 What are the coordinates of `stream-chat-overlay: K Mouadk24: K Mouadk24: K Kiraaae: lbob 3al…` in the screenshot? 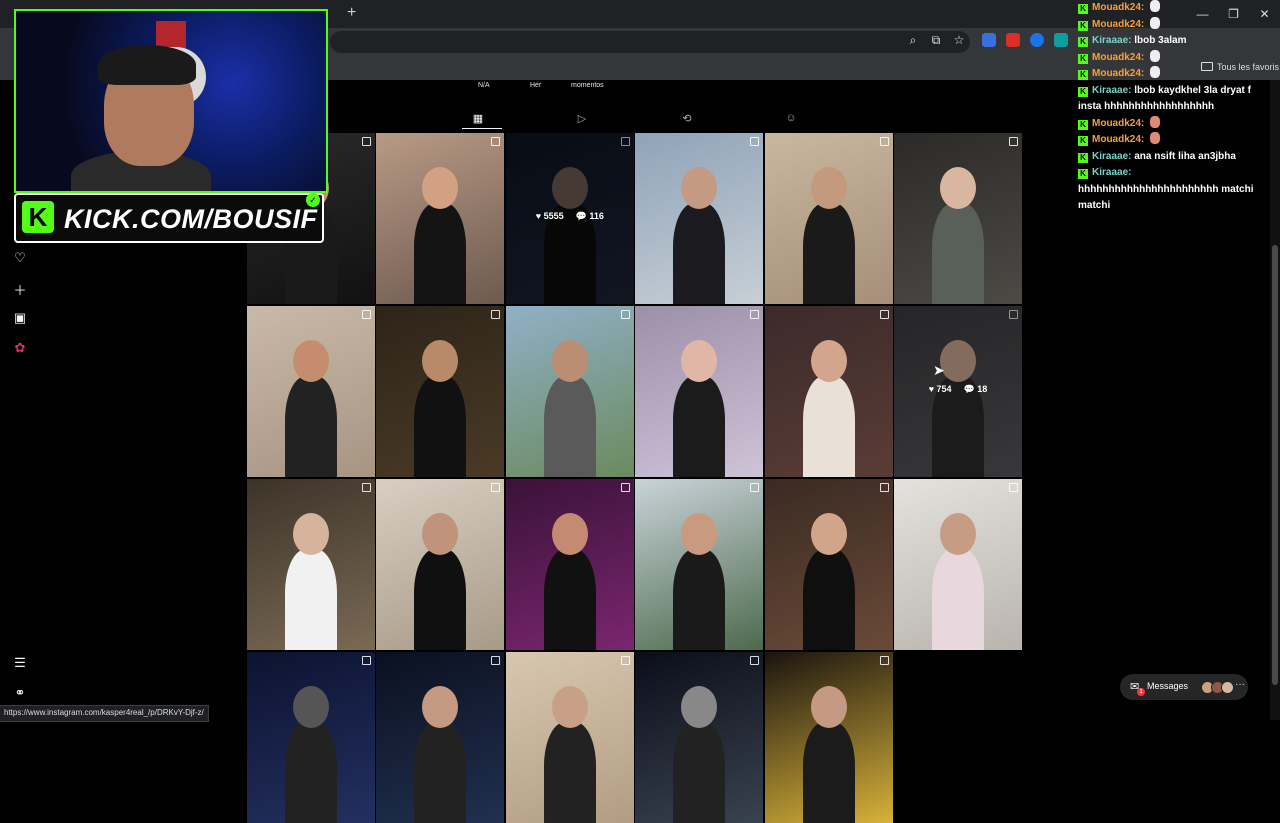 It's located at (1173, 107).